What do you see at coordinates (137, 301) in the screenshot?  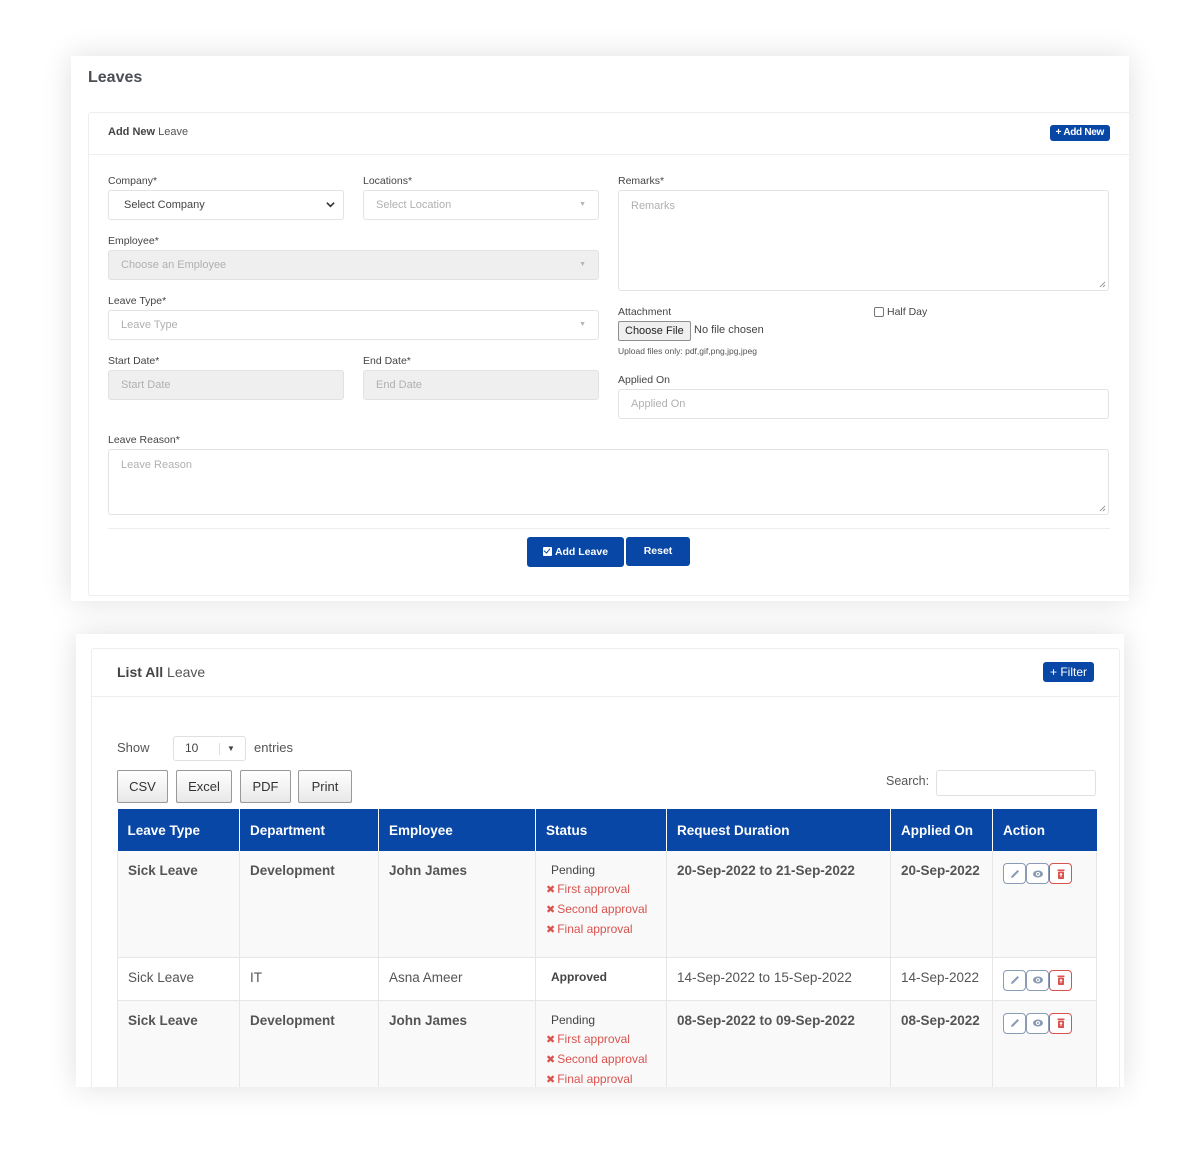 I see `leave-type-label: Leave Type*` at bounding box center [137, 301].